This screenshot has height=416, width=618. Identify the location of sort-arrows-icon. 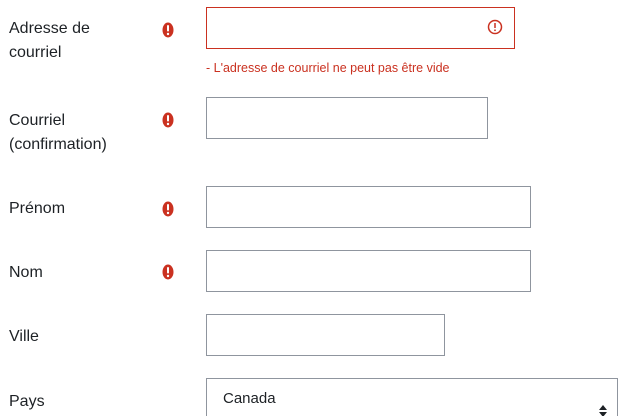
(603, 404).